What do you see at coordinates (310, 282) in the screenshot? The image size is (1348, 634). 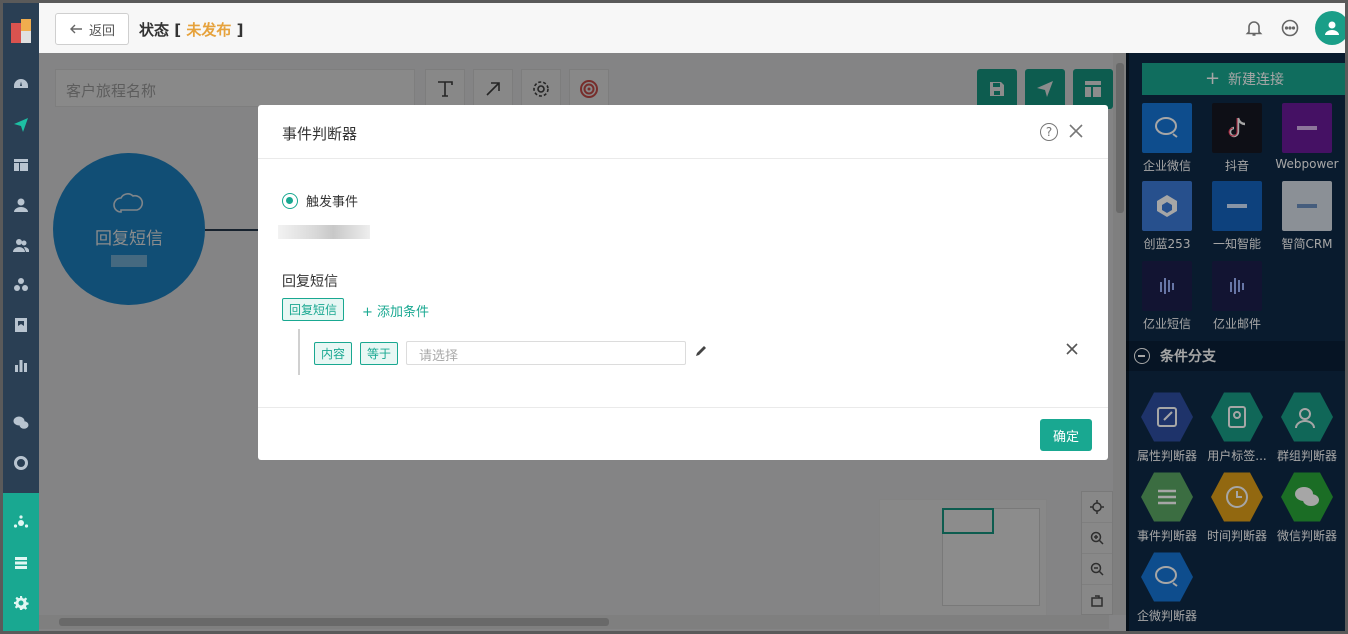 I see `event-section-label: 回复短信` at bounding box center [310, 282].